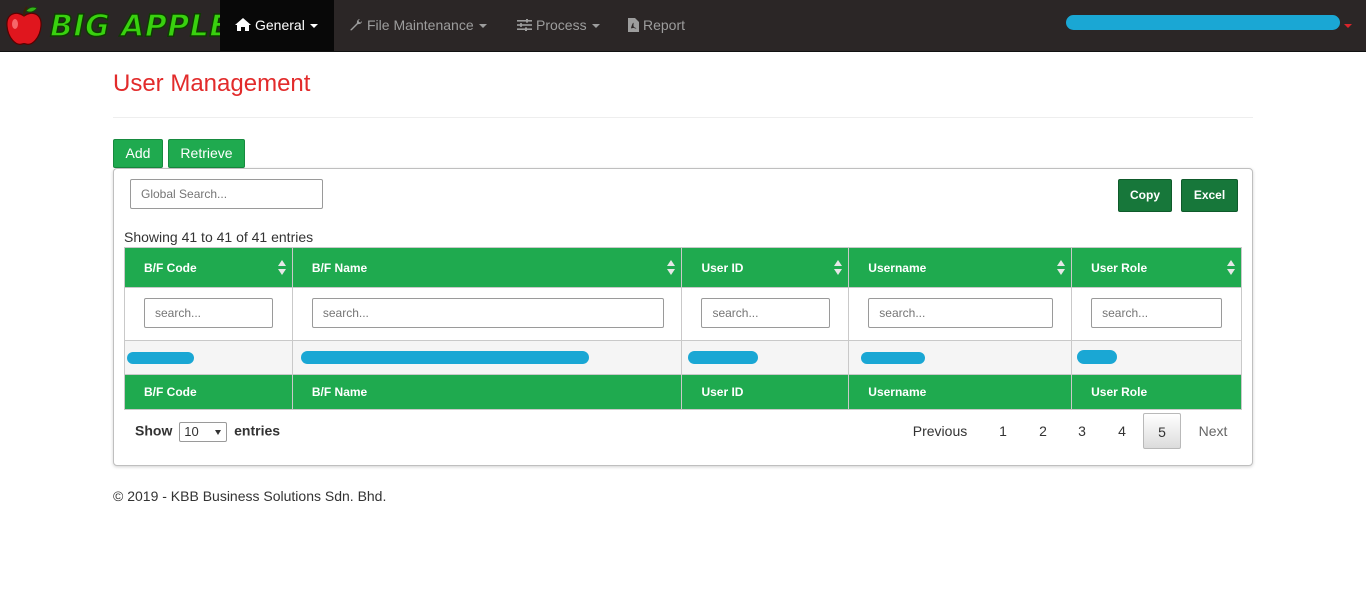  Describe the element at coordinates (212, 83) in the screenshot. I see `page-title: User Management` at that location.